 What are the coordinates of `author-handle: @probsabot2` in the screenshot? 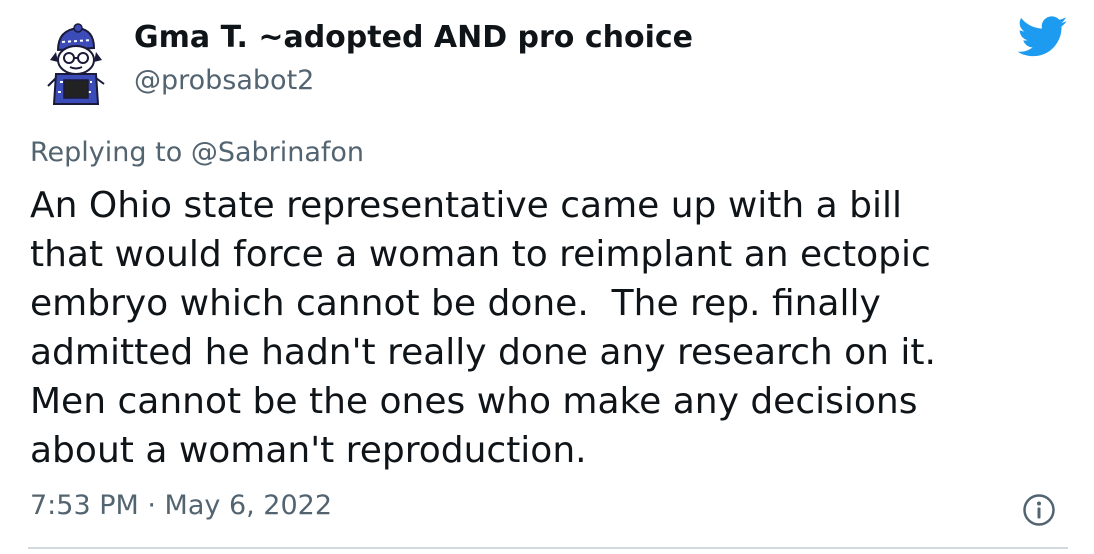 It's located at (224, 80).